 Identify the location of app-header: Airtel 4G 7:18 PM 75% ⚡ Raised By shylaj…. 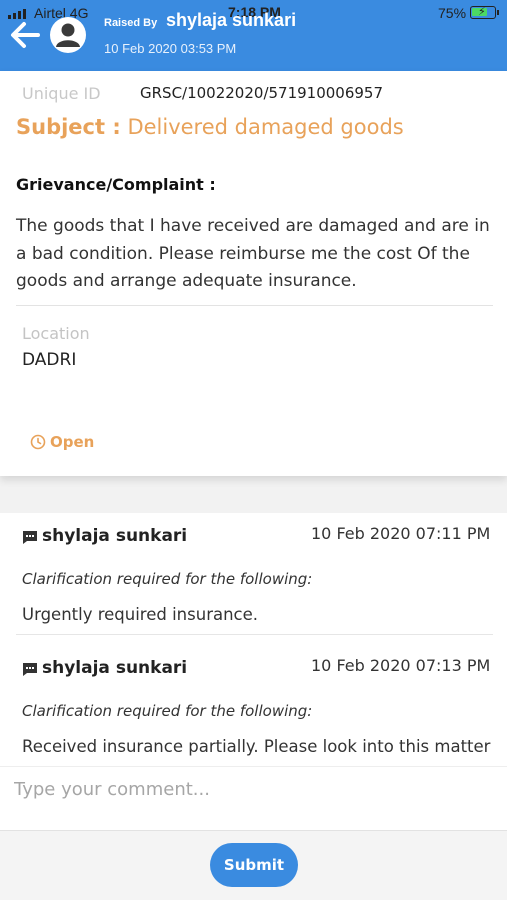
(253, 35).